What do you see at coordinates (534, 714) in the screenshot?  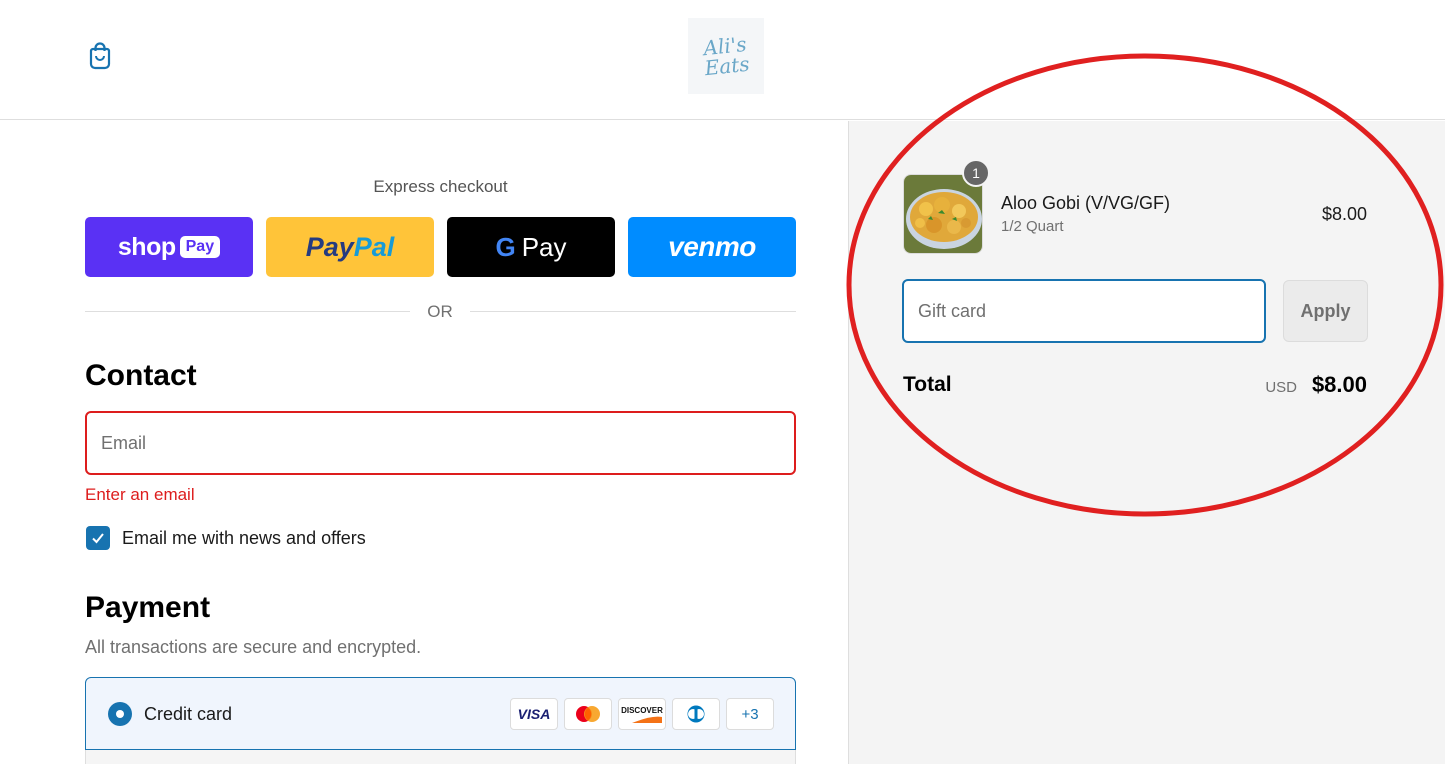 I see `visa-icon: VISA` at bounding box center [534, 714].